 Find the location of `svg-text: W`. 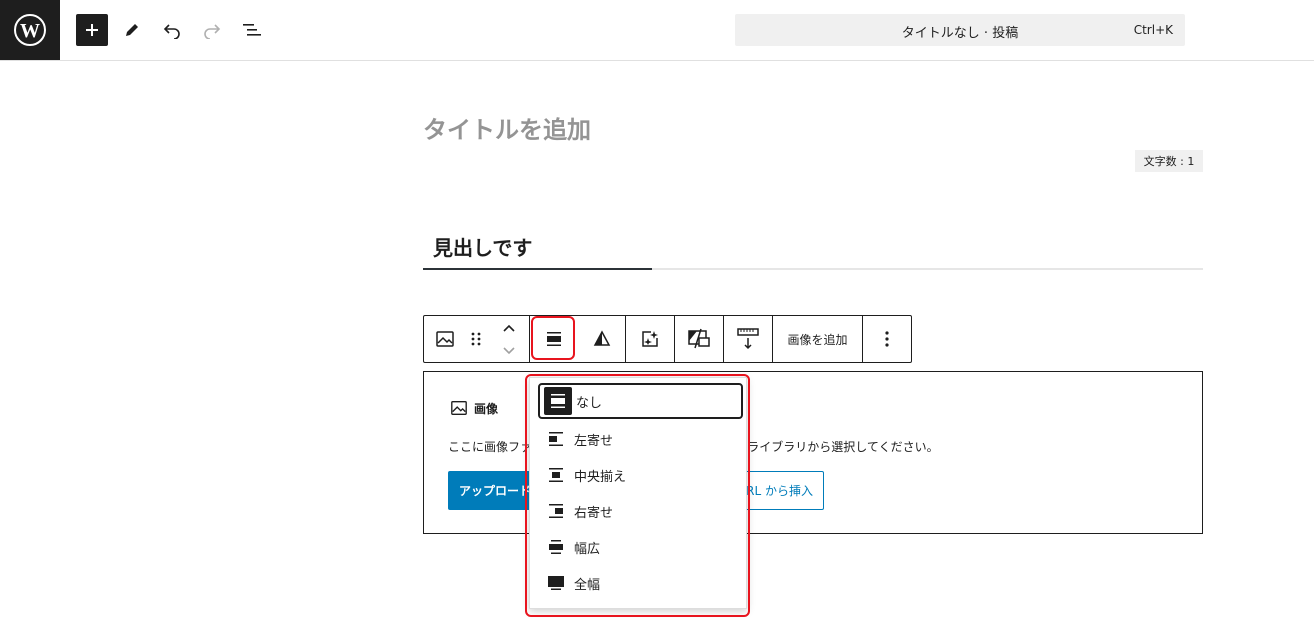

svg-text: W is located at coordinates (30, 31).